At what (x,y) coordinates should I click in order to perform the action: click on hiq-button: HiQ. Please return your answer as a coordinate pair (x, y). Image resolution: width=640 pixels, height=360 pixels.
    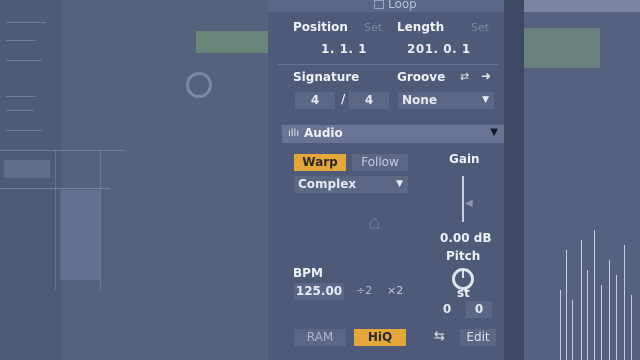
    Looking at the image, I should click on (380, 337).